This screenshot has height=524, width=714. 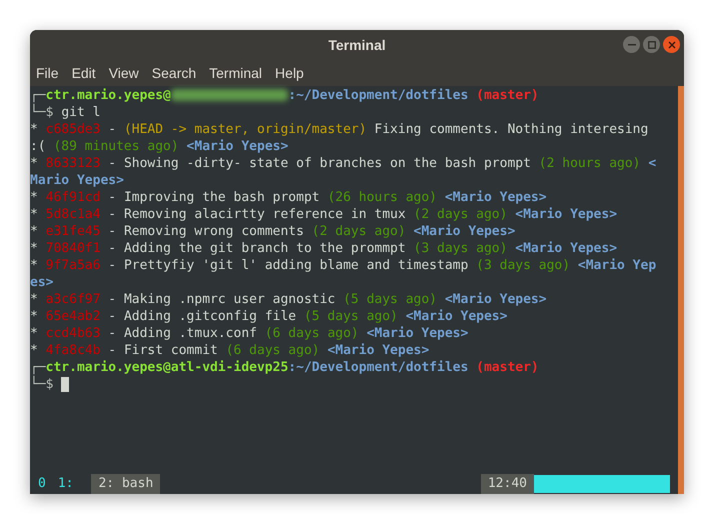 I want to click on close-button, so click(x=671, y=44).